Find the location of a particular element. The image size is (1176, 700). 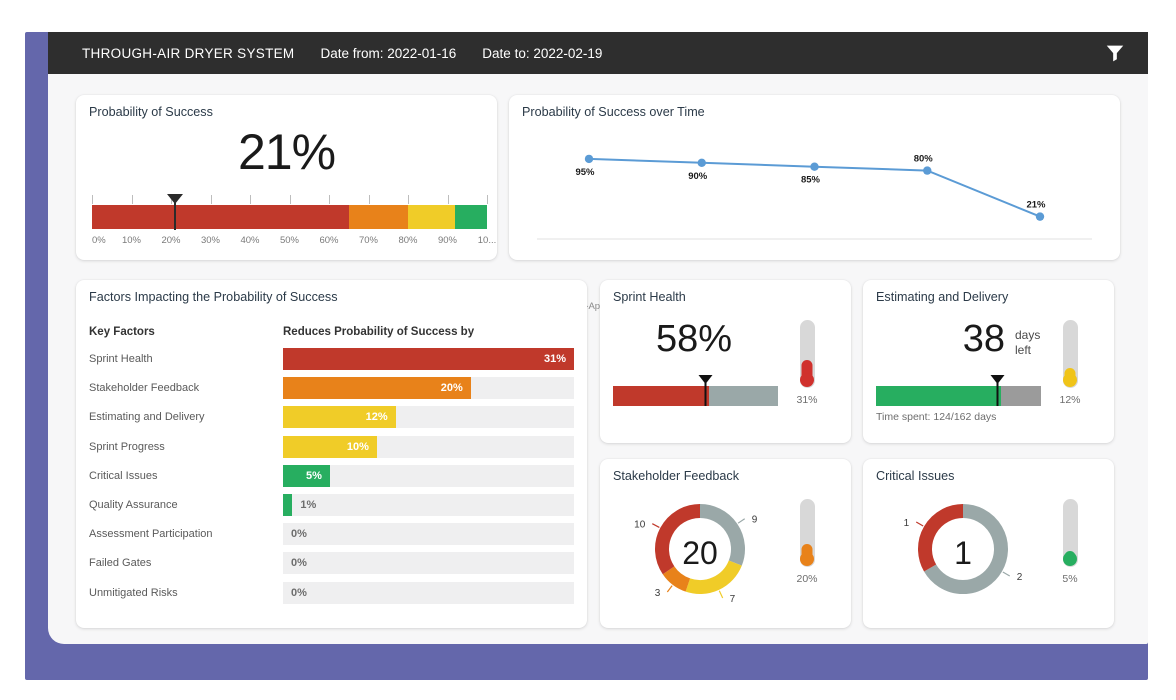

factor-row: Sprint Progress 10% is located at coordinates (331, 446).